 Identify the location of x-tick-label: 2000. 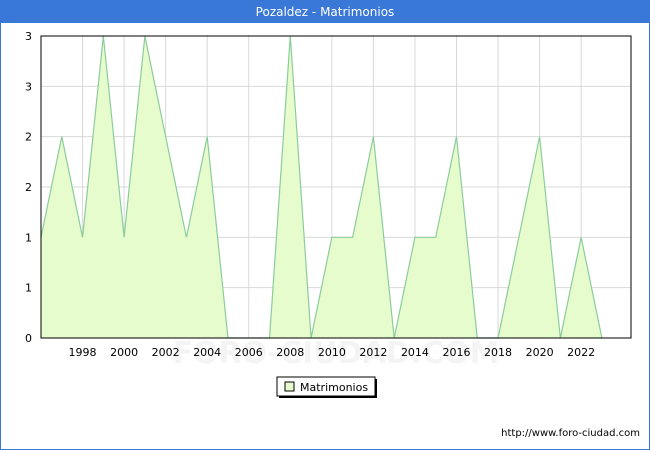
(124, 352).